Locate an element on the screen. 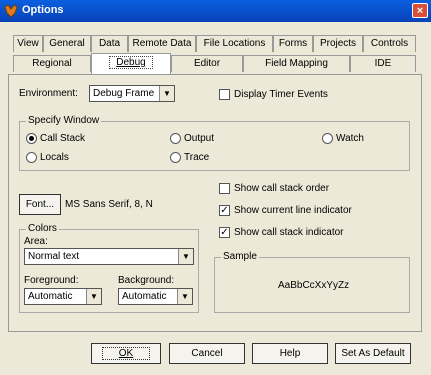 The image size is (431, 375). show-call-stack-order-label: Show call stack order is located at coordinates (282, 188).